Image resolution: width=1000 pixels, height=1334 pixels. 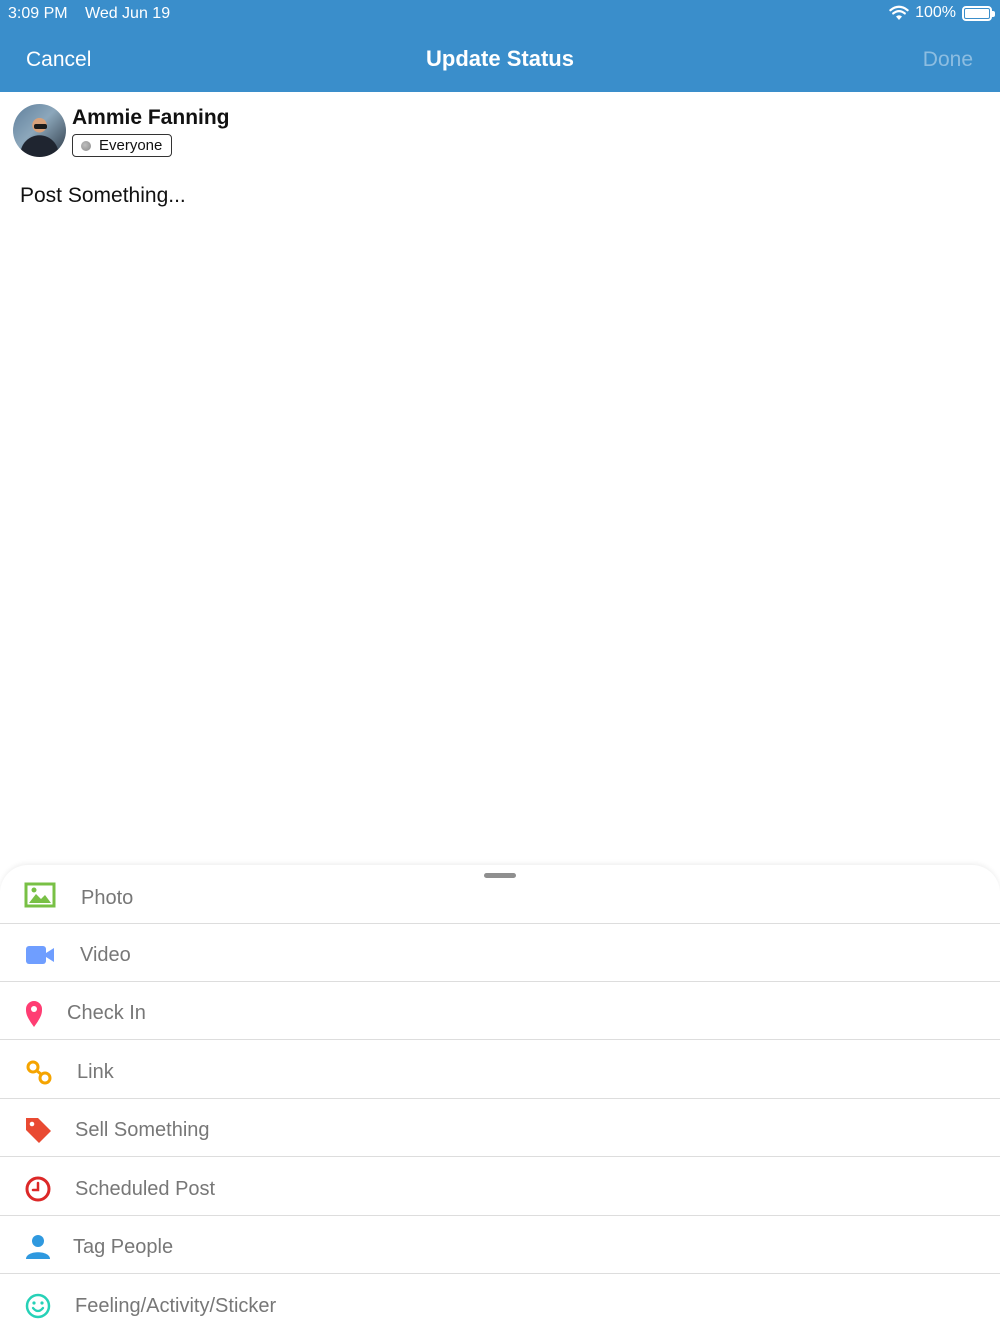 I want to click on option-label: Check In, so click(x=106, y=1013).